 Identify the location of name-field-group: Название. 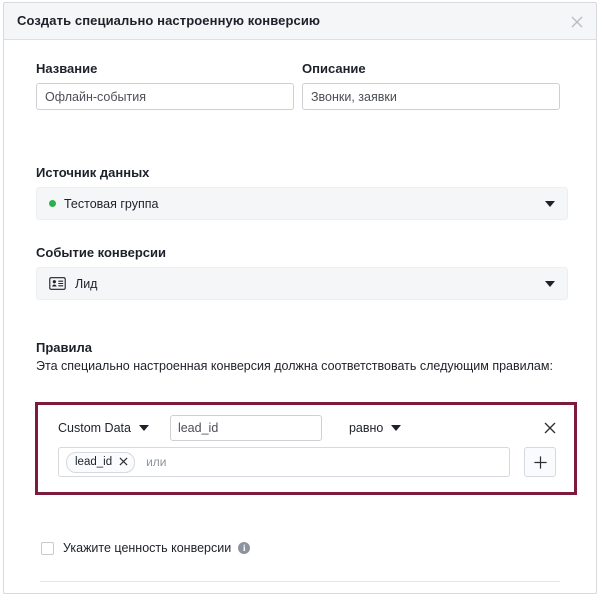
(169, 85).